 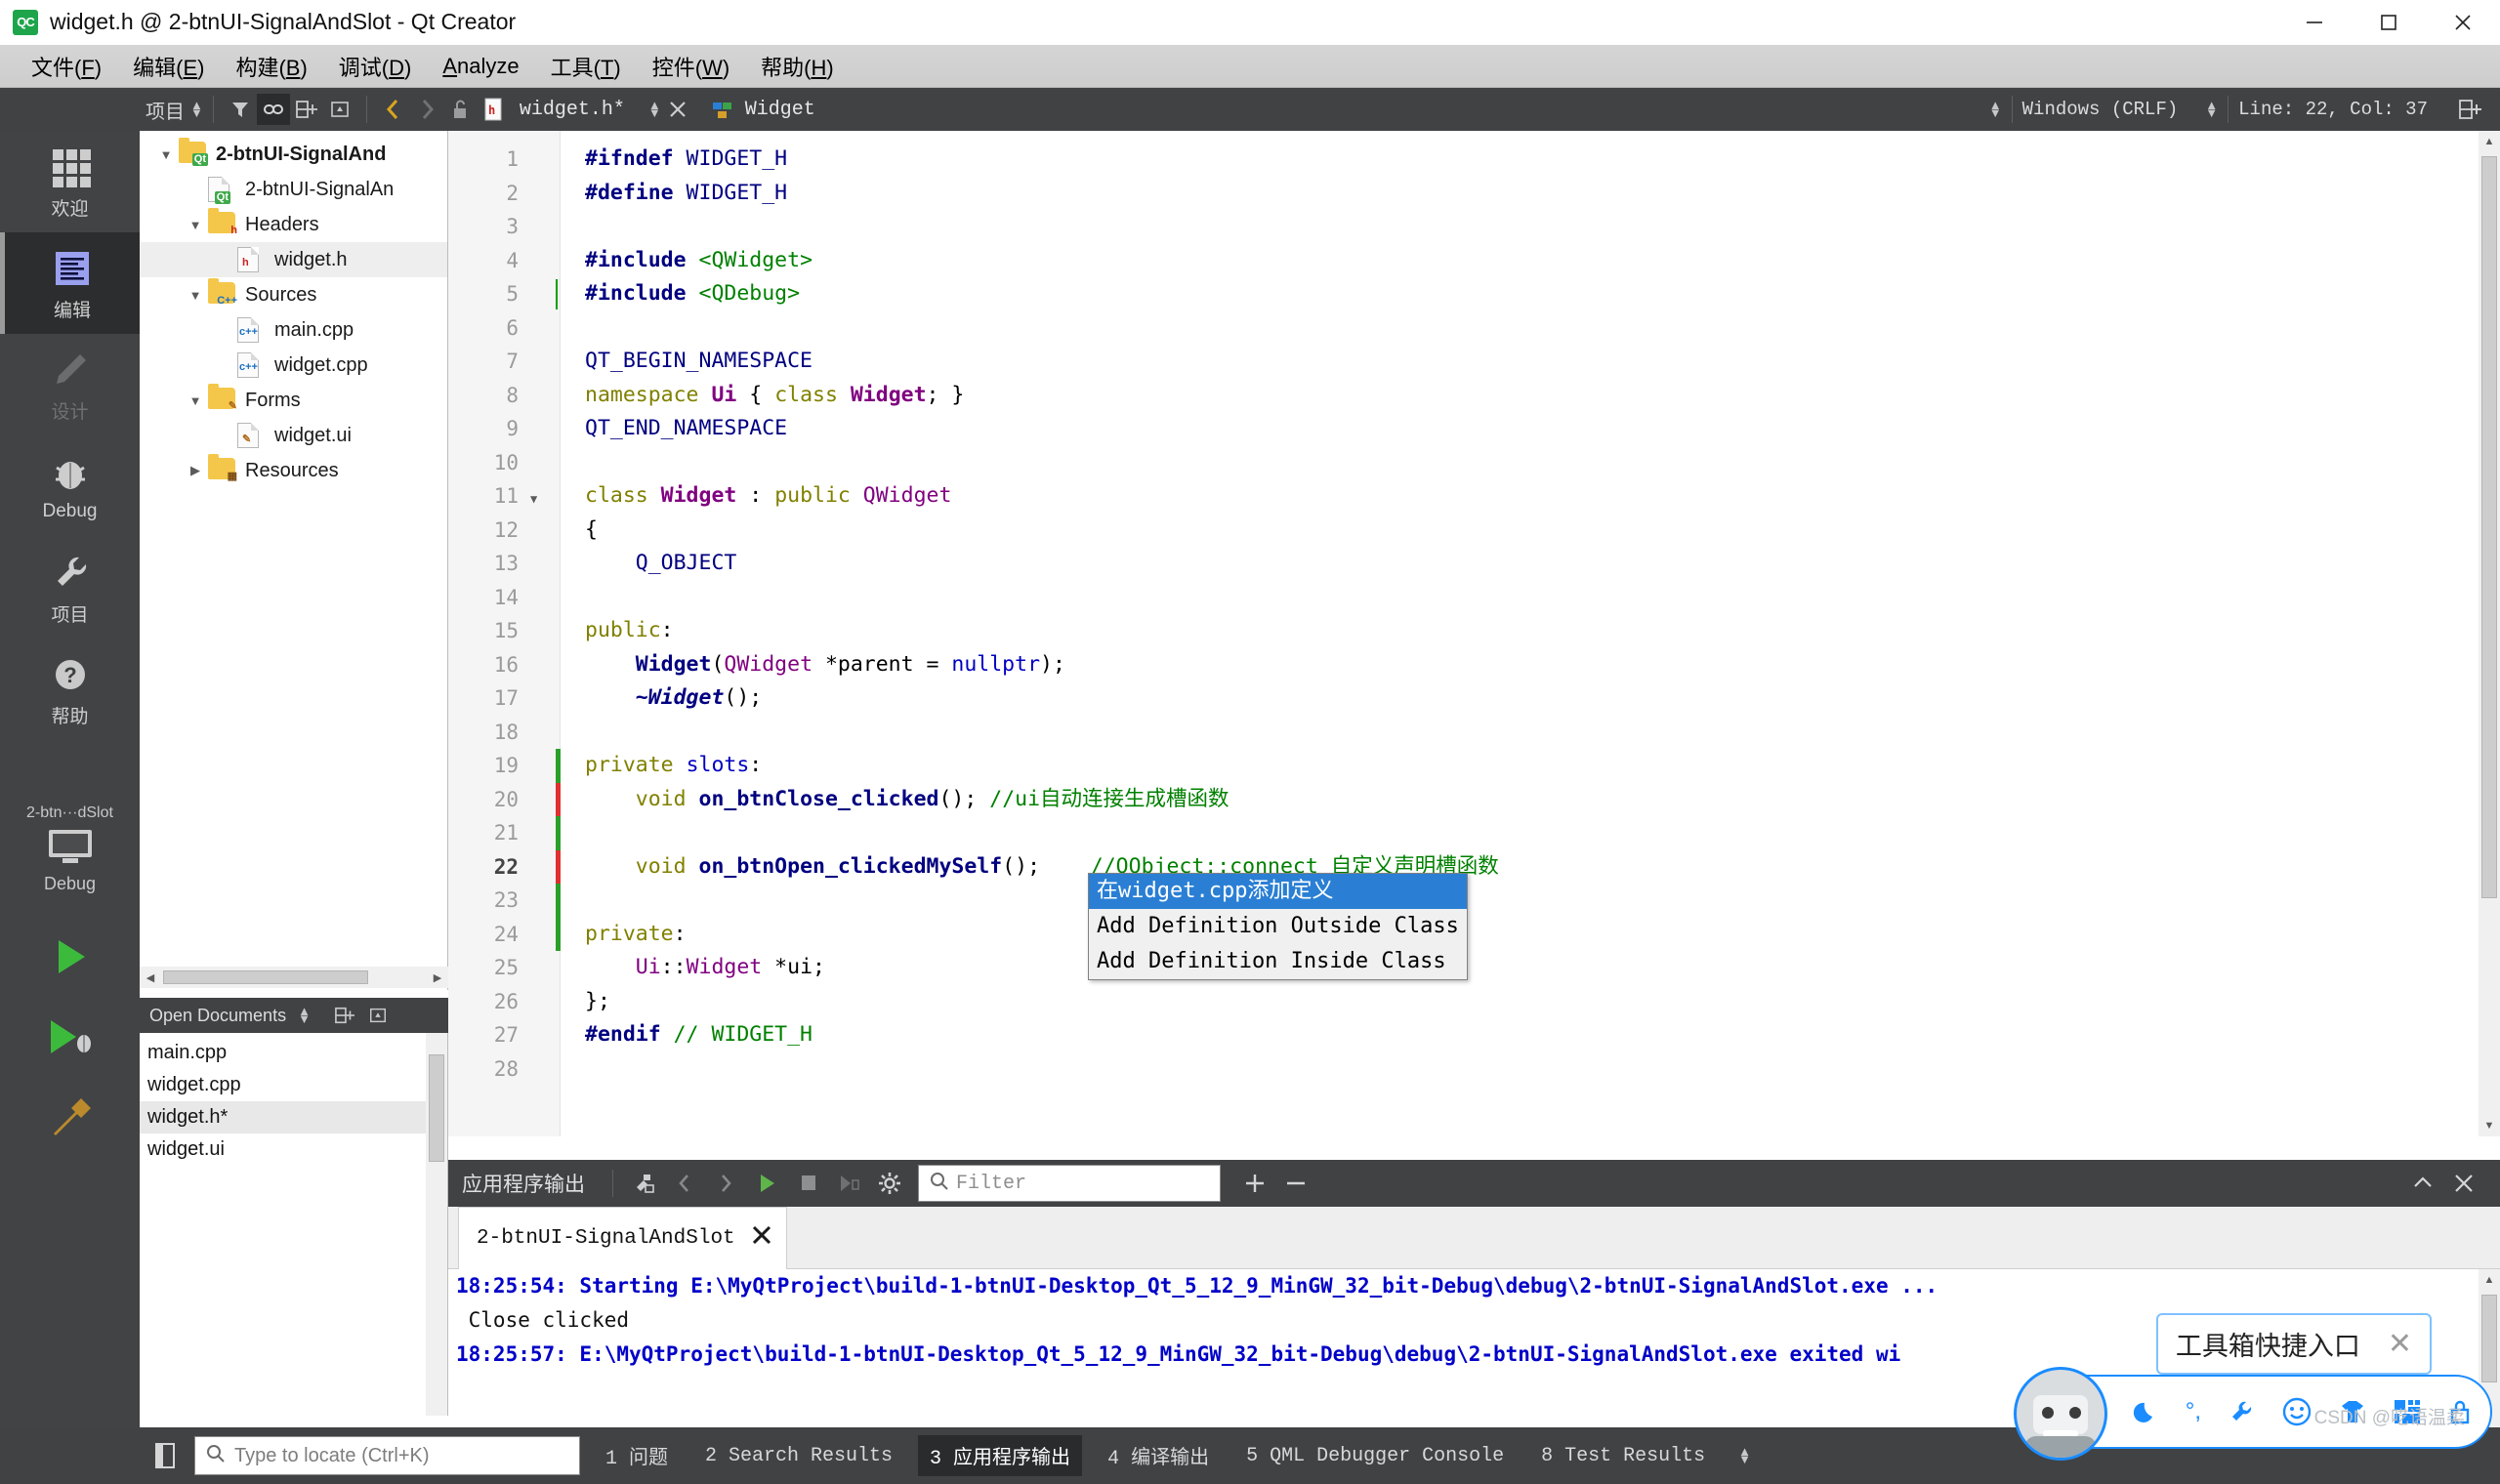 What do you see at coordinates (591, 531) in the screenshot?
I see `code-line: {` at bounding box center [591, 531].